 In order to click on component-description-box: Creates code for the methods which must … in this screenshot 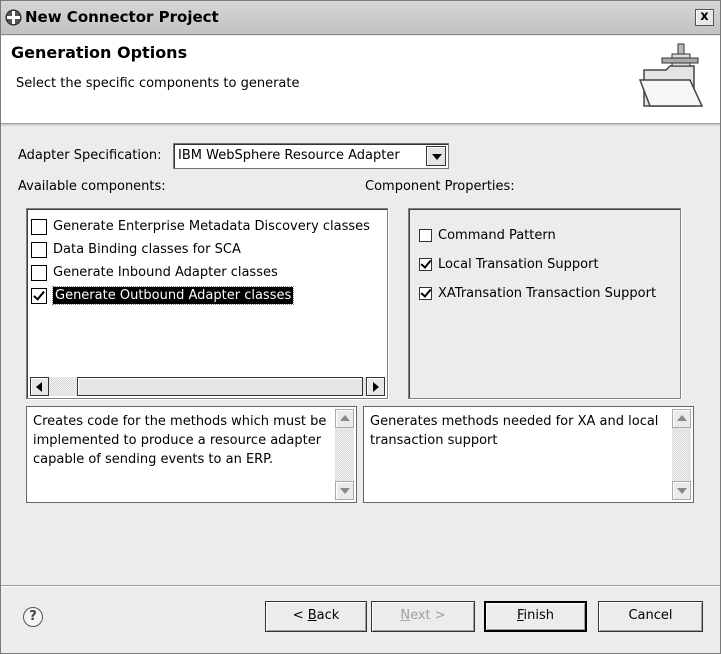, I will do `click(191, 454)`.